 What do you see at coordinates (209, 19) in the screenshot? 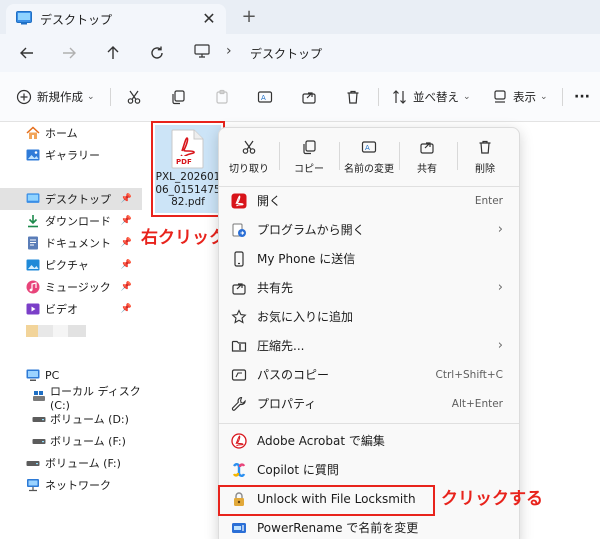
I see `close-tab-icon: ✕` at bounding box center [209, 19].